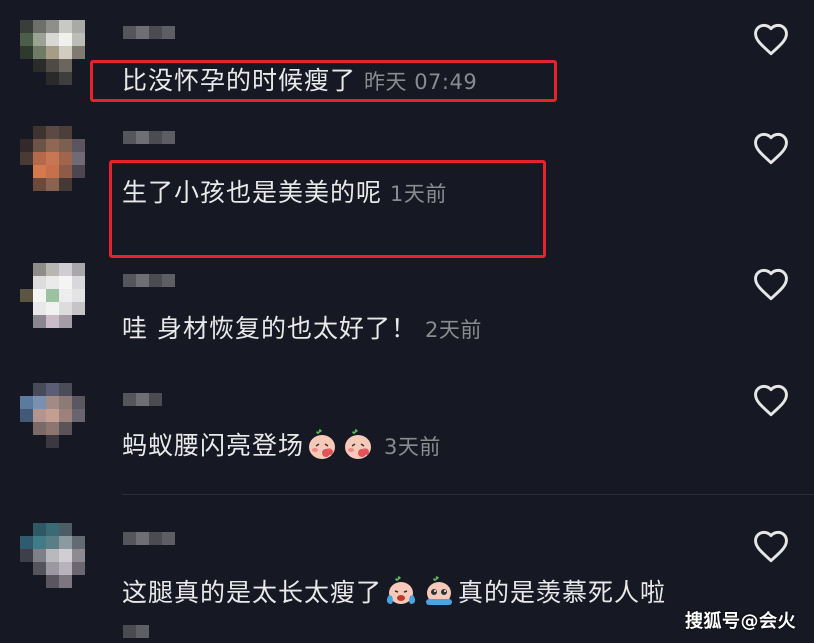 The width and height of the screenshot is (814, 643). Describe the element at coordinates (213, 445) in the screenshot. I see `comment-body: 蚂蚁腰闪亮登场` at that location.